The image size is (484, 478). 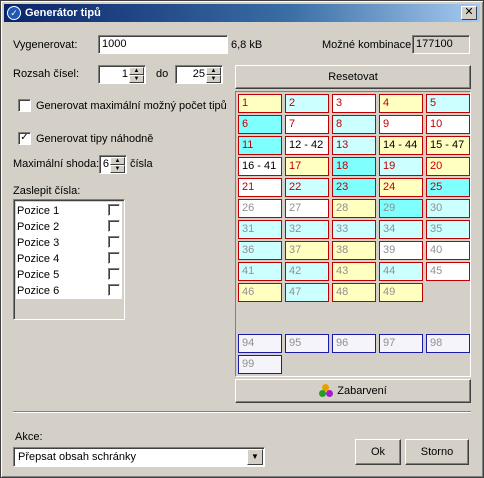 I want to click on number-cell: 48, so click(x=354, y=292).